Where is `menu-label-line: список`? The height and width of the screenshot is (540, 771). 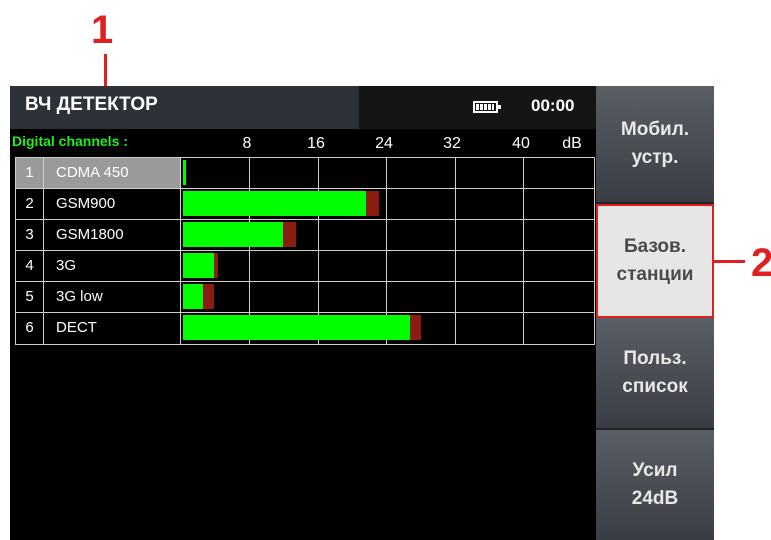
menu-label-line: список is located at coordinates (655, 386).